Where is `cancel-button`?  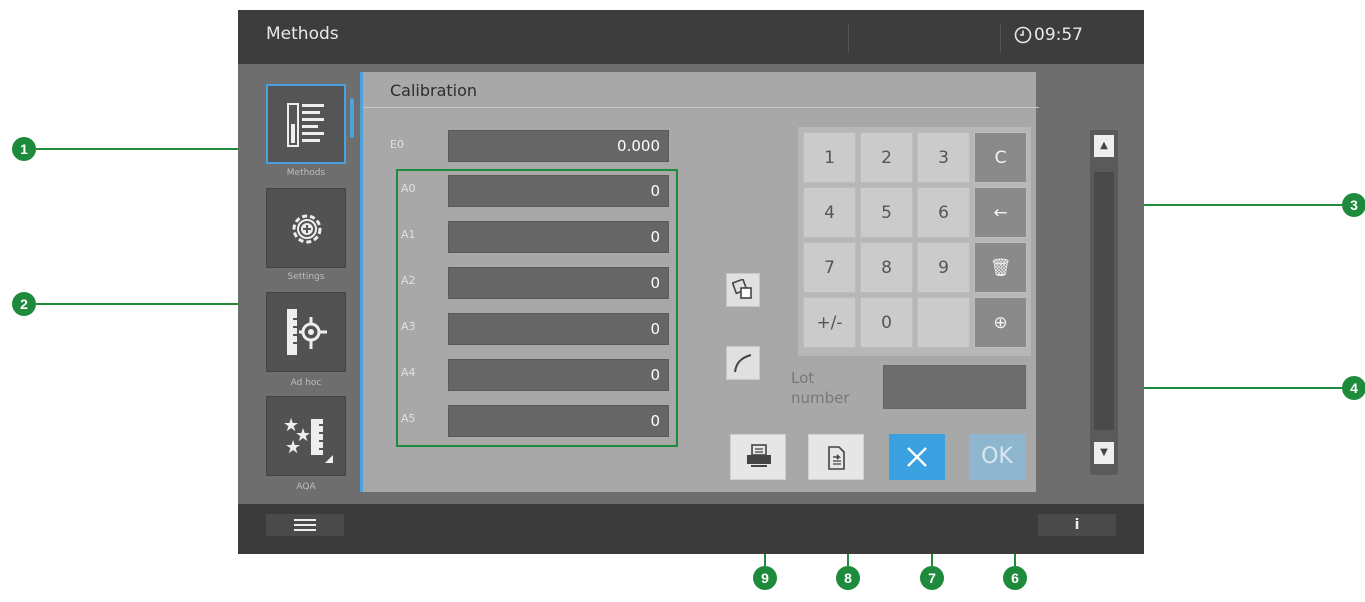 cancel-button is located at coordinates (917, 457).